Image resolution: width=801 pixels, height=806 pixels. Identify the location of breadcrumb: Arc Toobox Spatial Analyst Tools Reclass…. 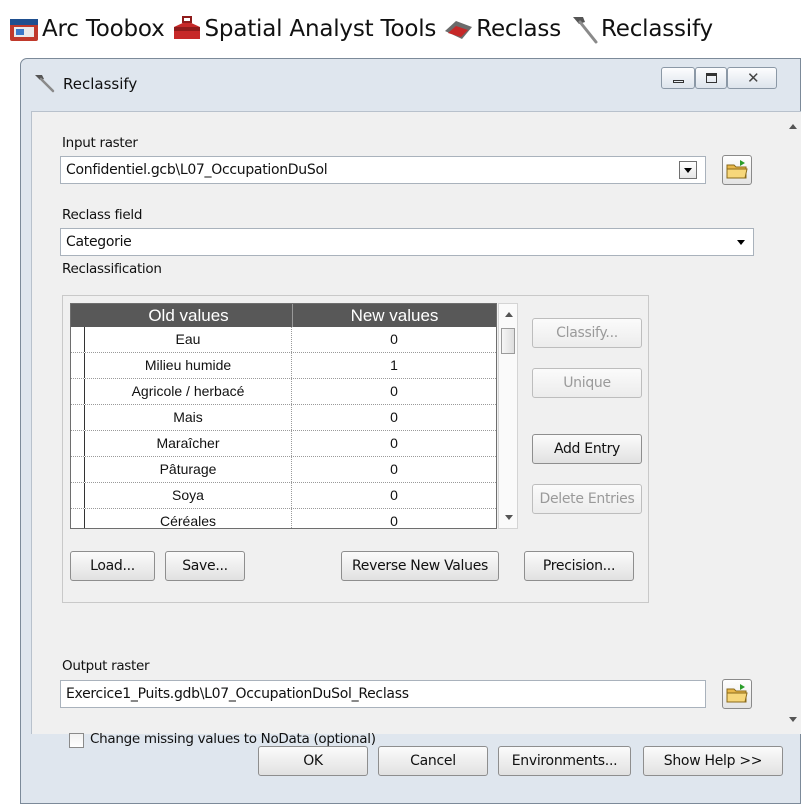
(363, 29).